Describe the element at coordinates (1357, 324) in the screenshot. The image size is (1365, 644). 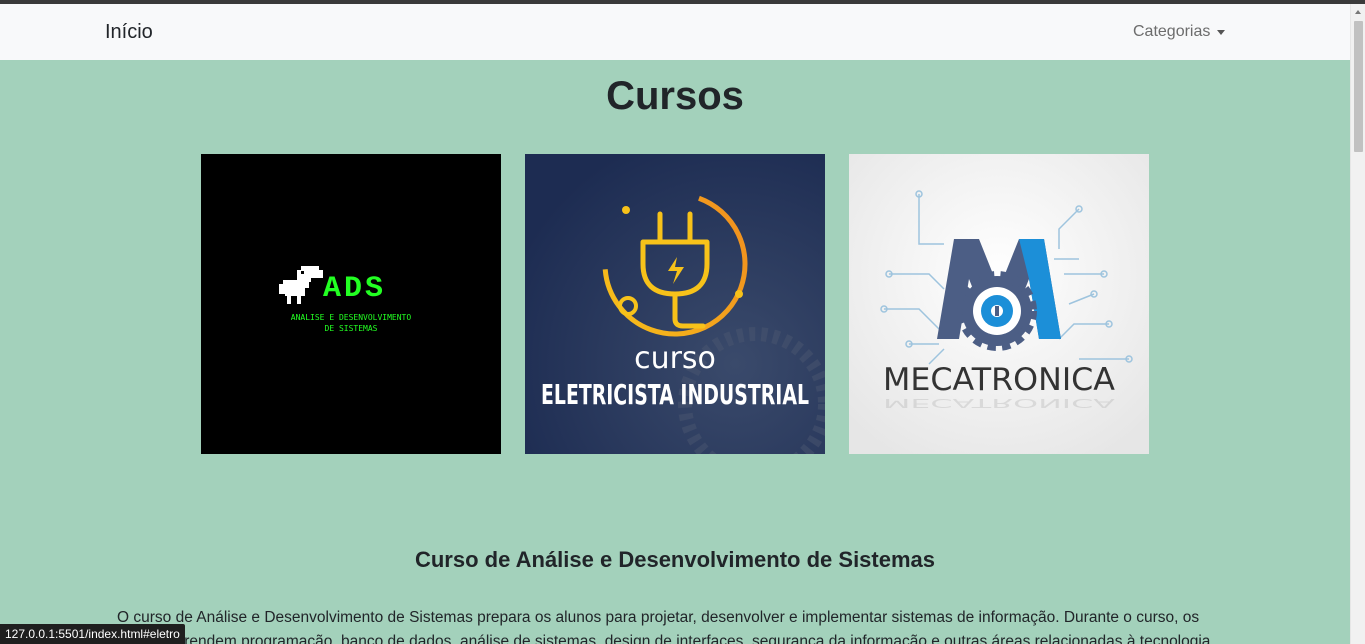
I see `vertical-scrollbar` at that location.